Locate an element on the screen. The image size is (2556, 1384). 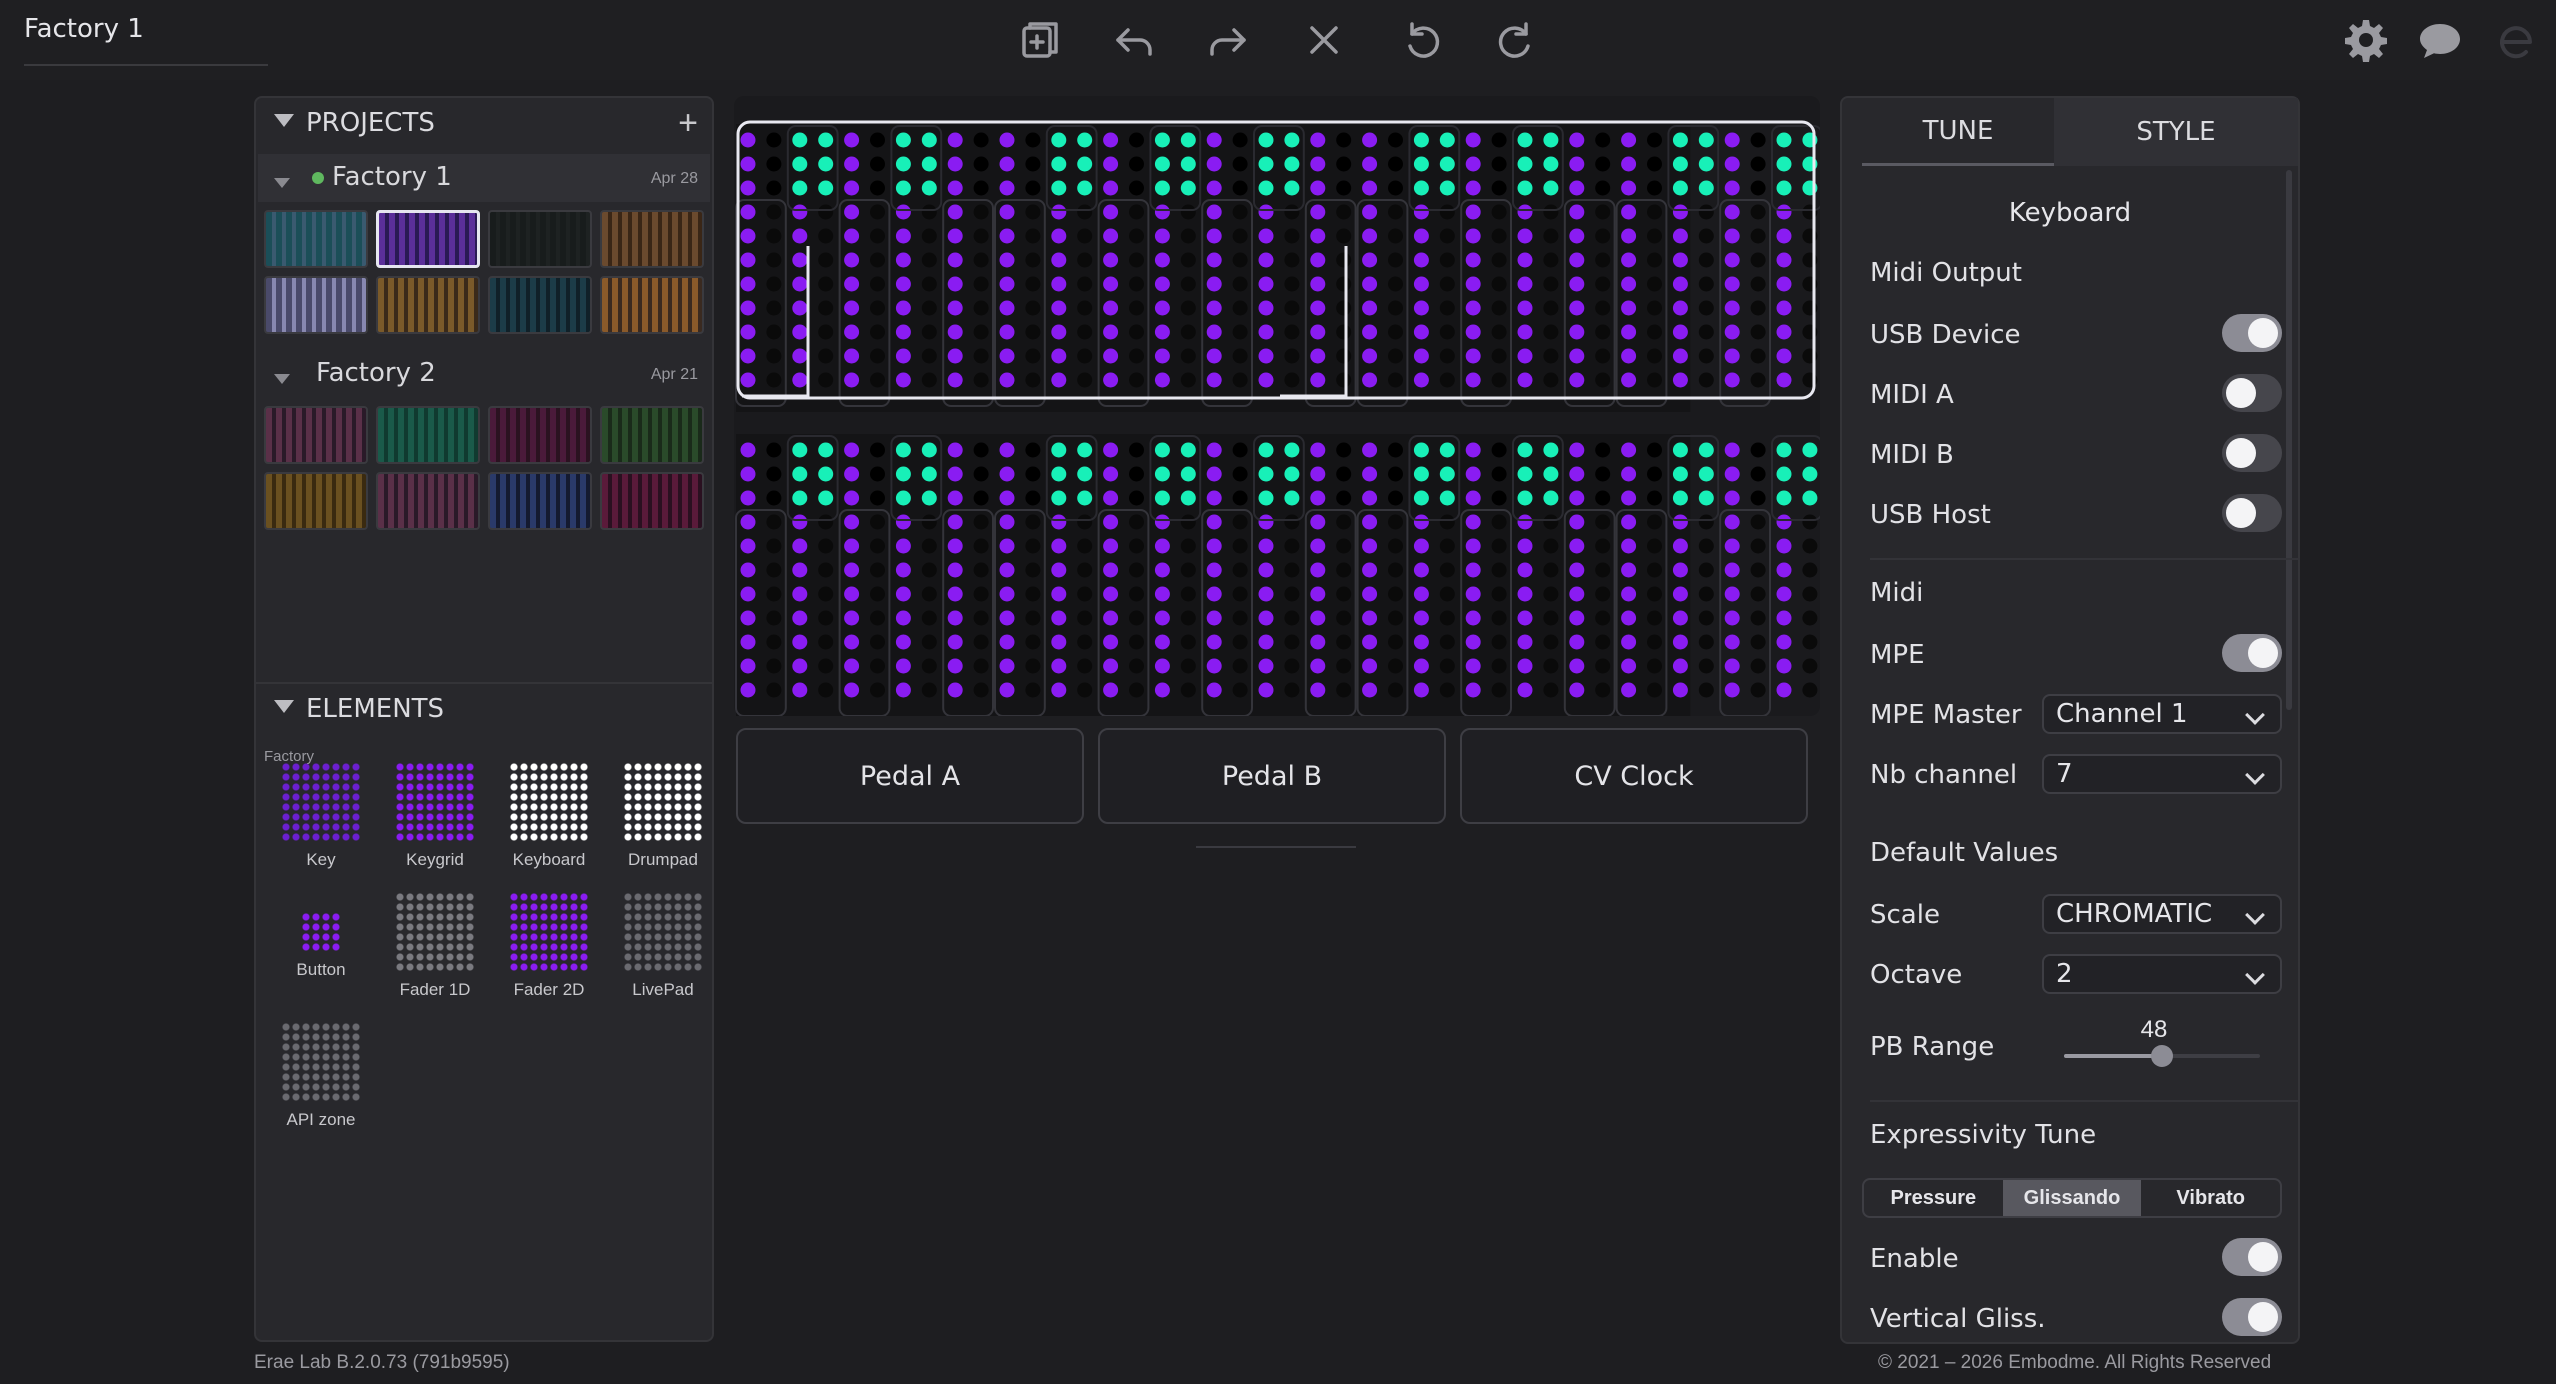
elements-header: ELEMENTS is located at coordinates (359, 709).